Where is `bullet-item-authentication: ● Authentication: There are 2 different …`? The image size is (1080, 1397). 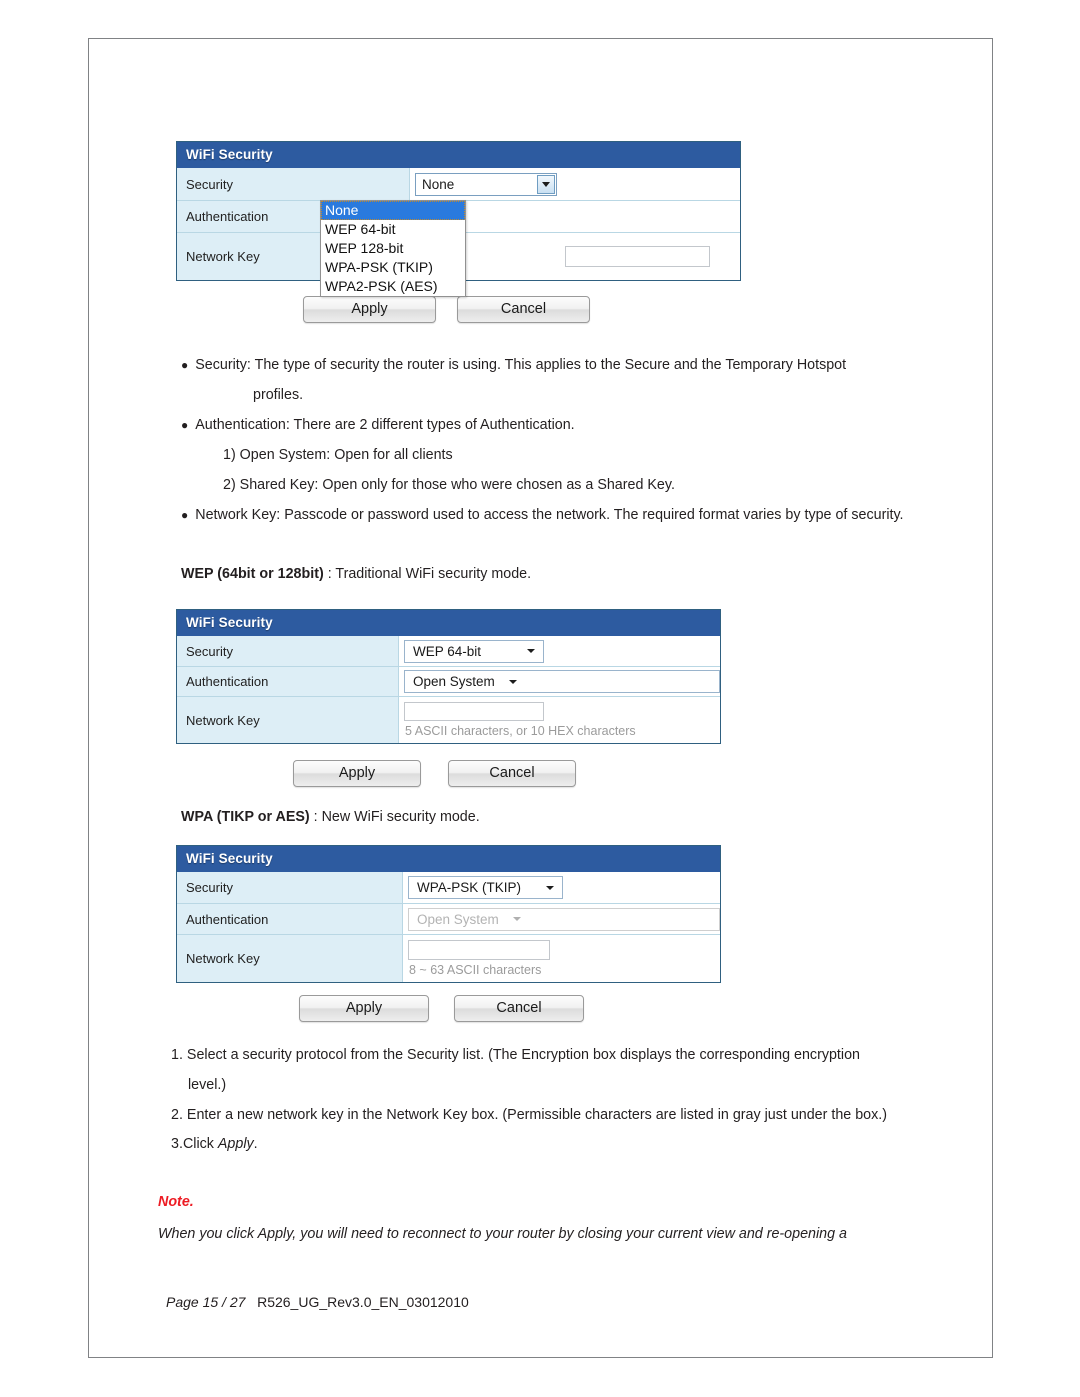 bullet-item-authentication: ● Authentication: There are 2 different … is located at coordinates (378, 425).